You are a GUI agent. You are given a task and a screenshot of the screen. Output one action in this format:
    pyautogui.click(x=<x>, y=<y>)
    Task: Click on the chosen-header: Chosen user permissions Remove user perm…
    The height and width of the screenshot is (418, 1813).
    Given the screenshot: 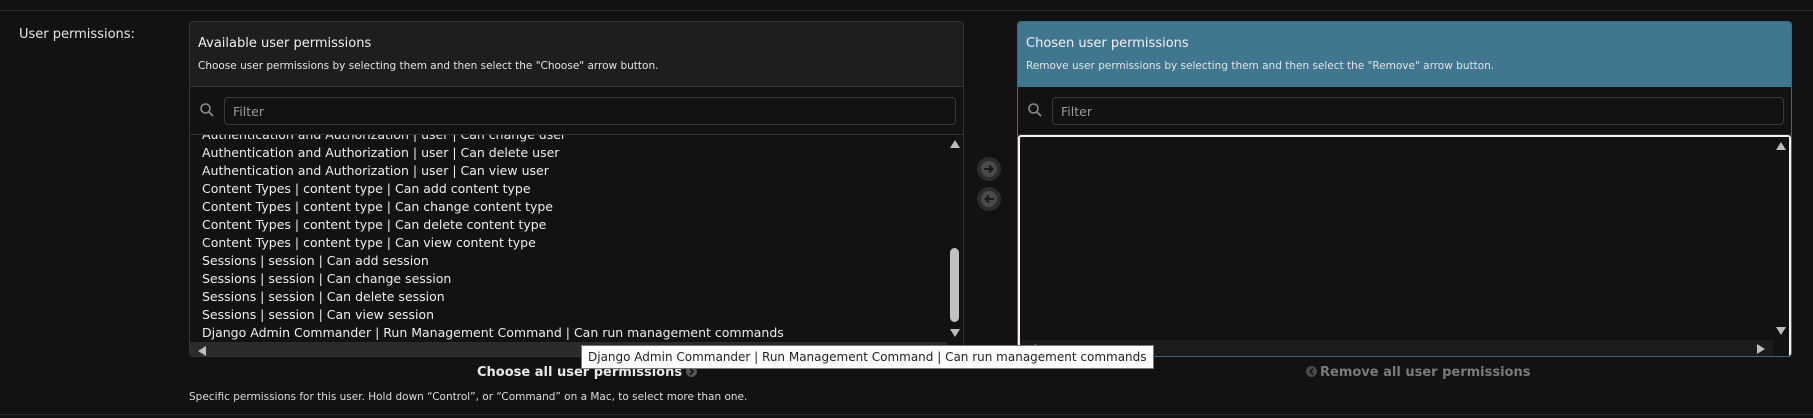 What is the action you would take?
    pyautogui.click(x=1404, y=54)
    